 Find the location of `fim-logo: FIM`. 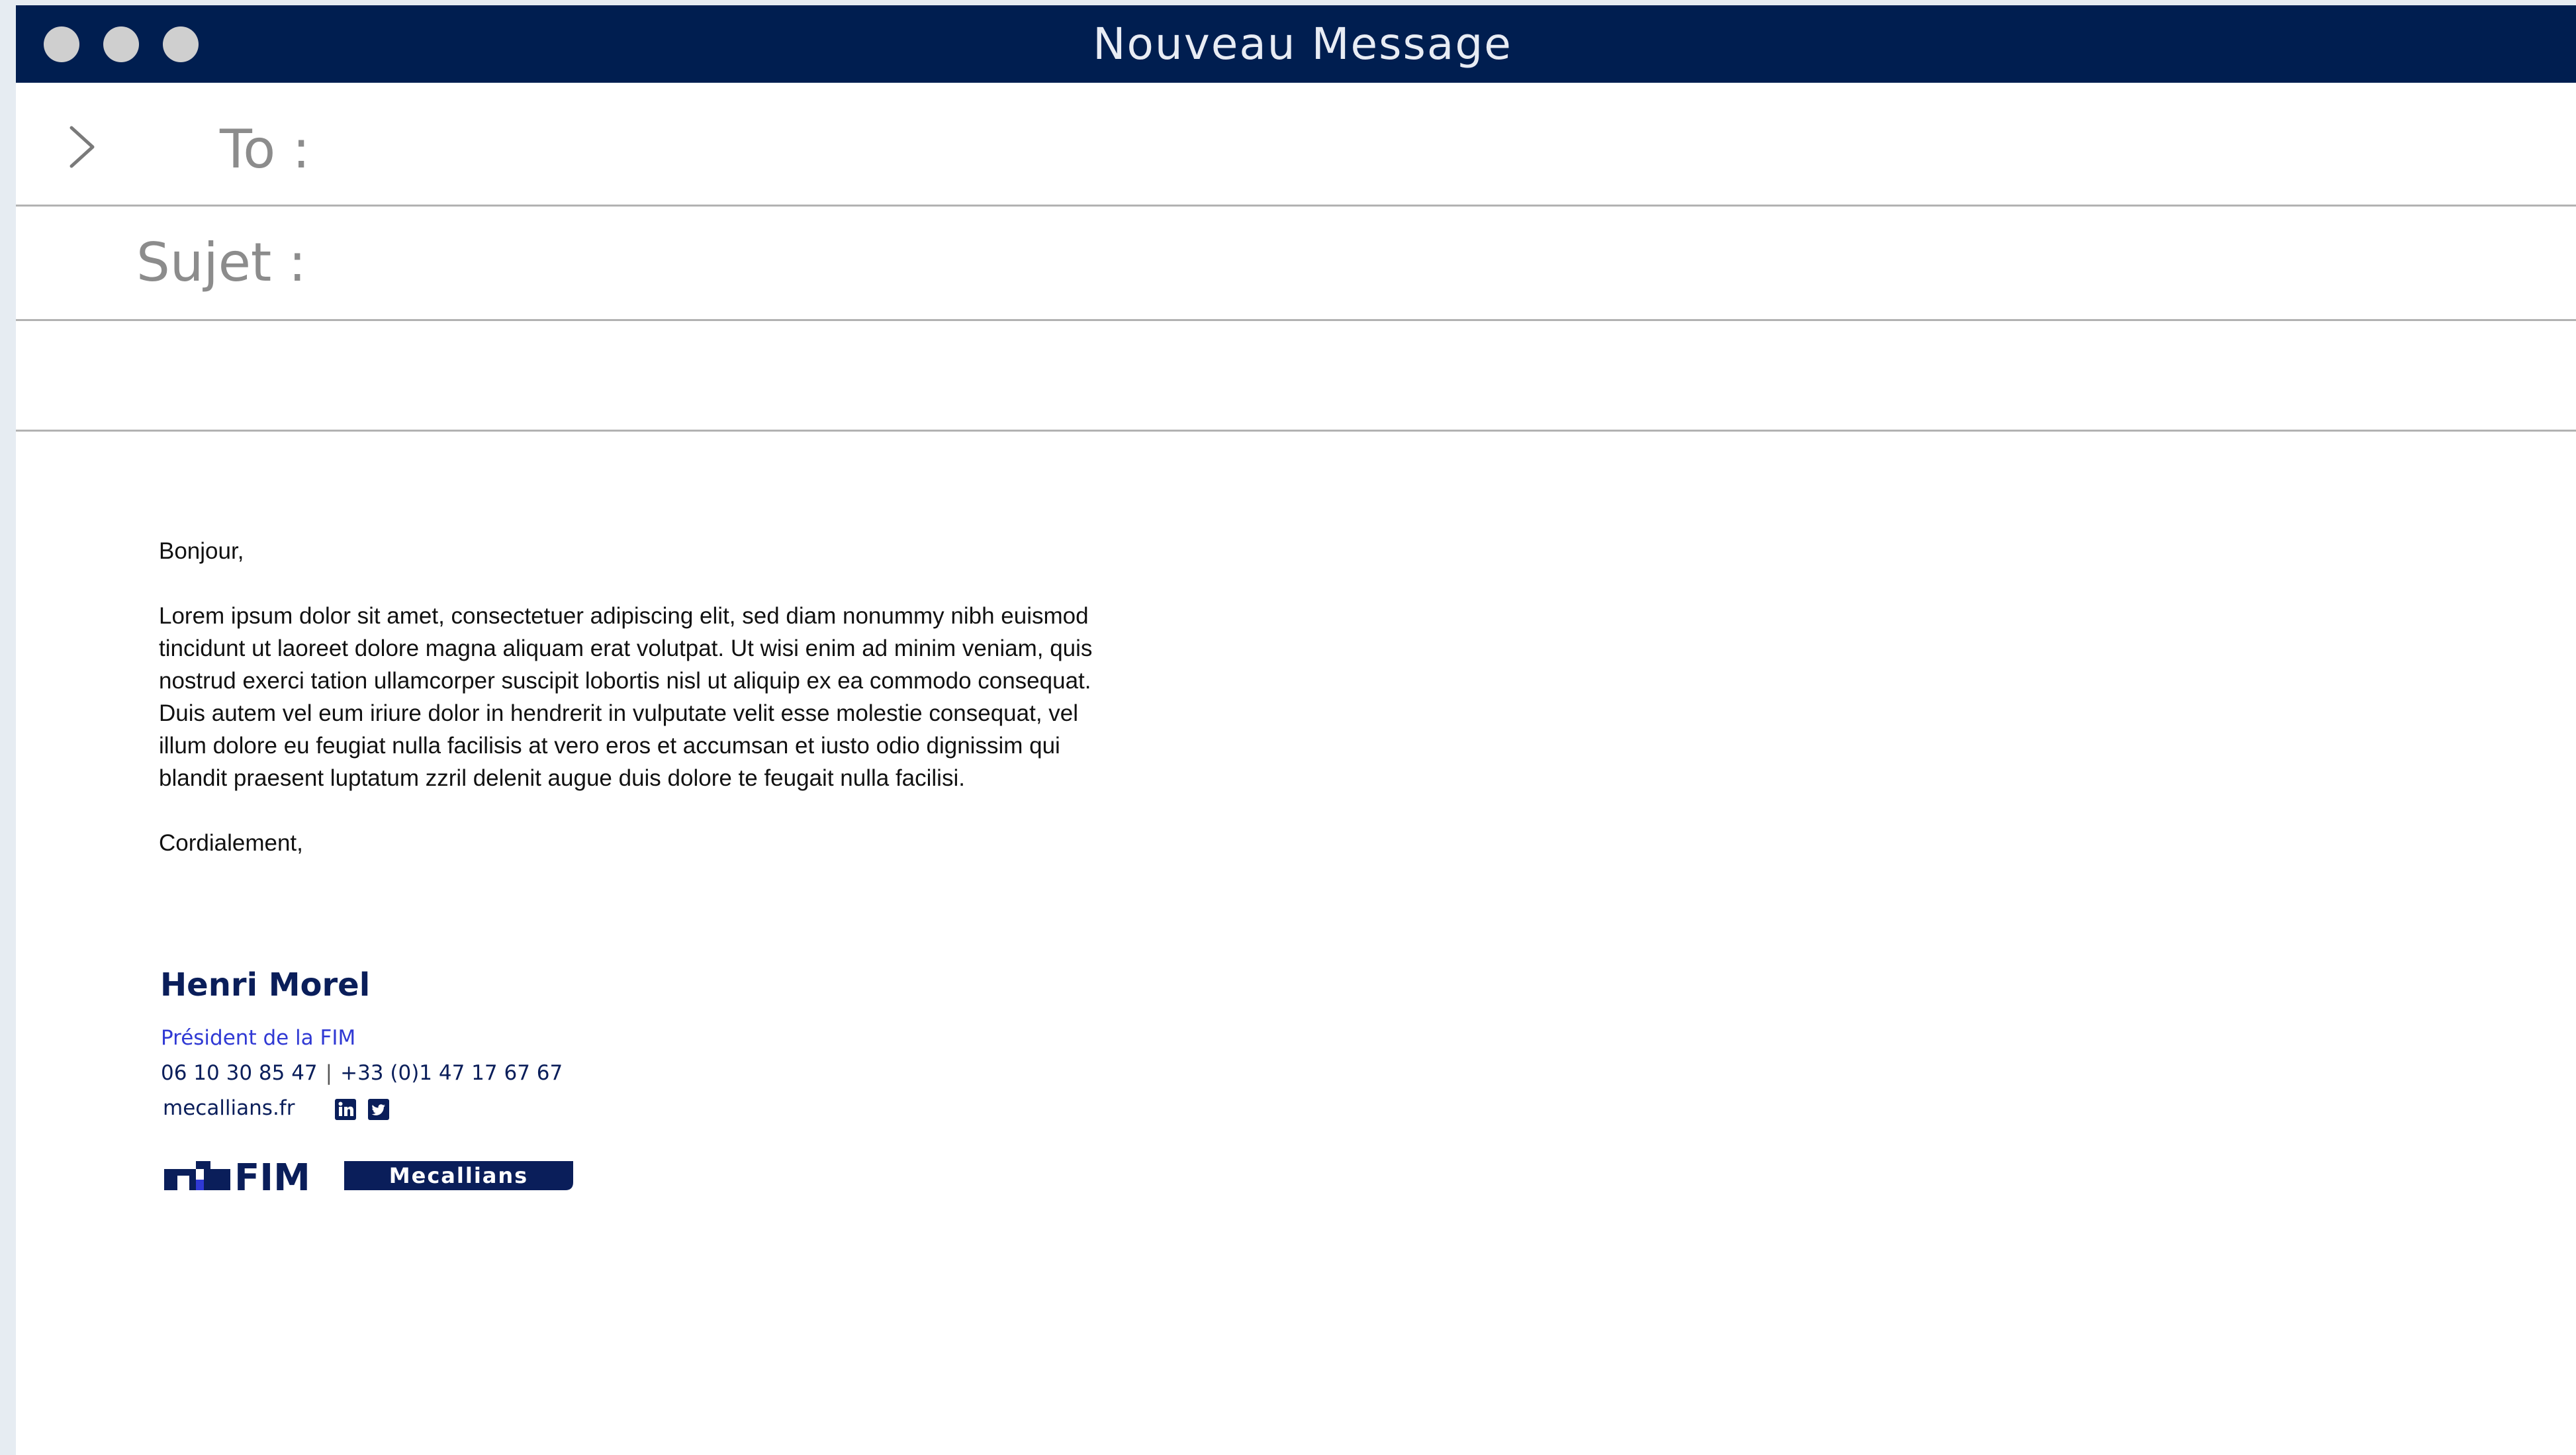

fim-logo: FIM is located at coordinates (237, 1177).